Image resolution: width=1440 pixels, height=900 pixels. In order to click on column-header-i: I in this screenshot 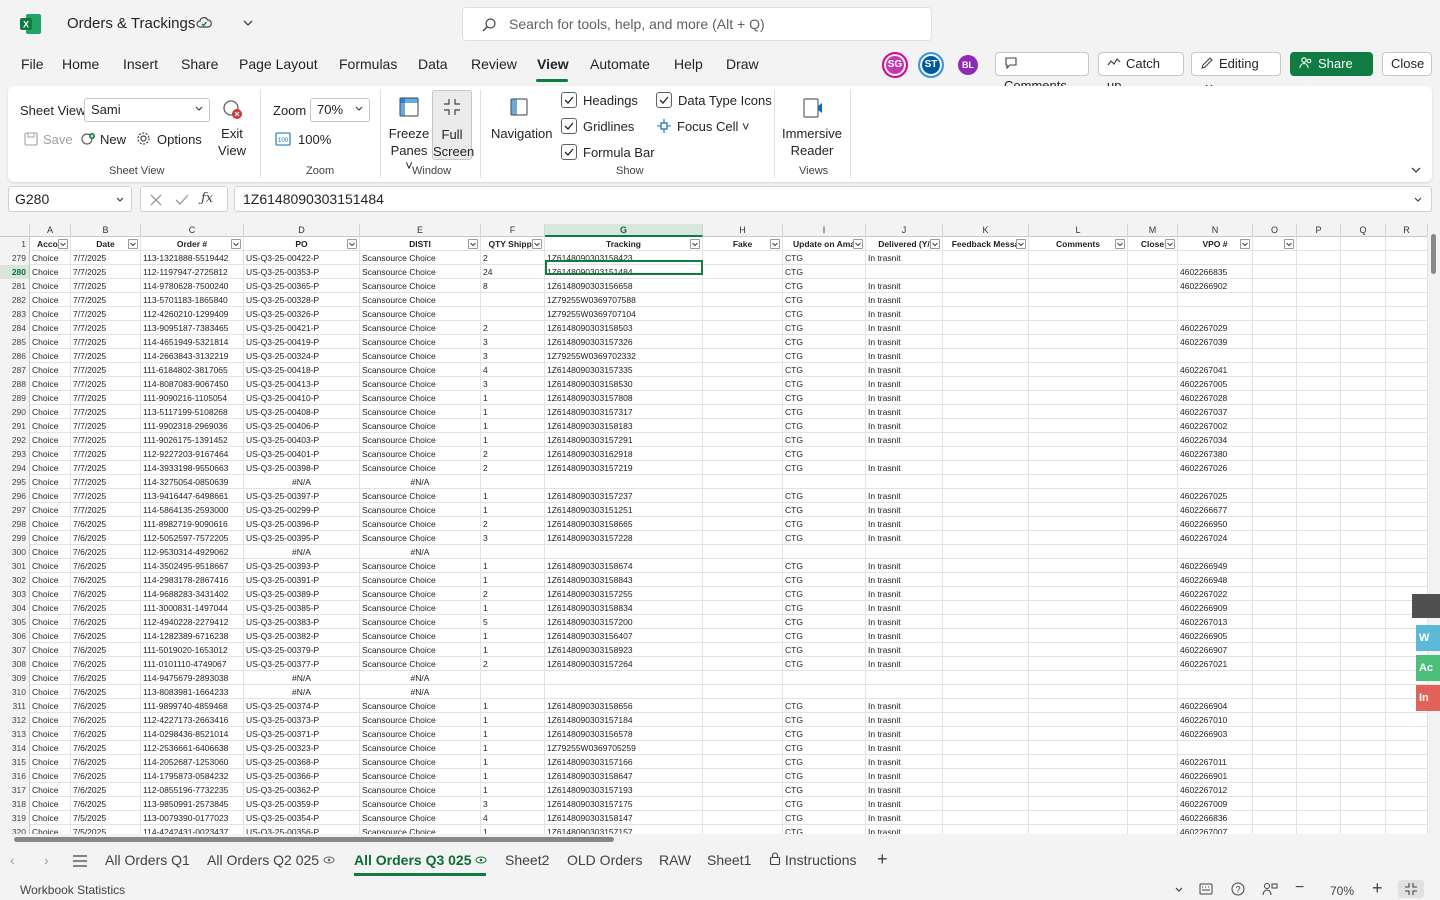, I will do `click(824, 230)`.